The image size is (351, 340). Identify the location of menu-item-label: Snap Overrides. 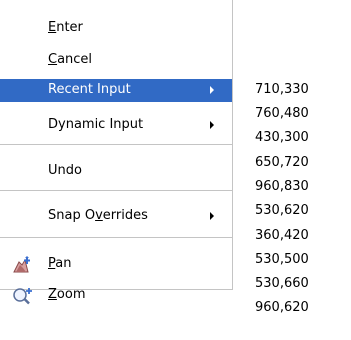
(98, 215).